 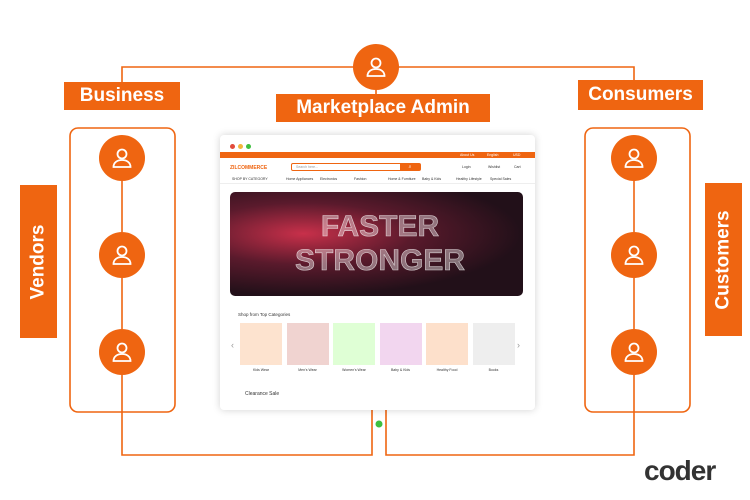 I want to click on customers-label: Customers, so click(x=723, y=259).